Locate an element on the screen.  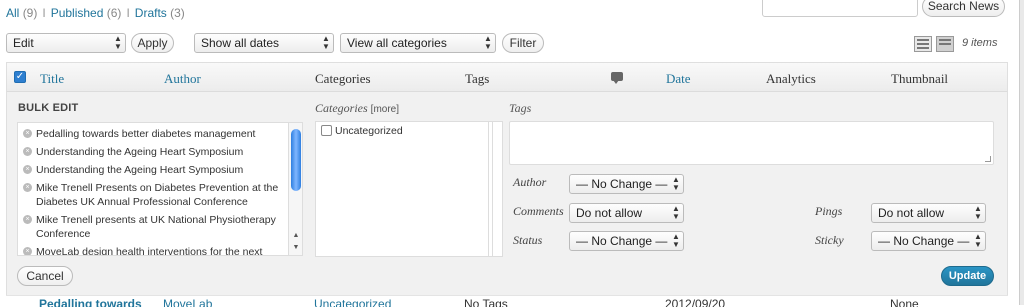
titles-scrollbar: ▲ ▼ is located at coordinates (295, 189).